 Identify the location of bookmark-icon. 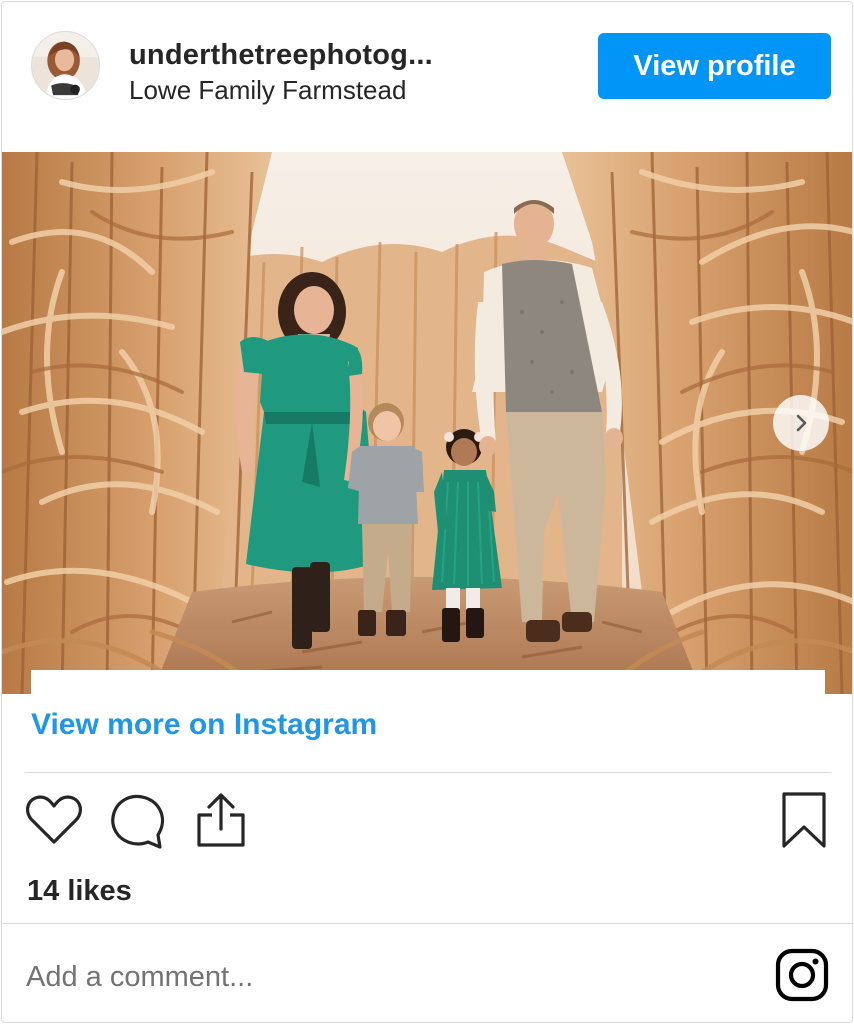
(804, 820).